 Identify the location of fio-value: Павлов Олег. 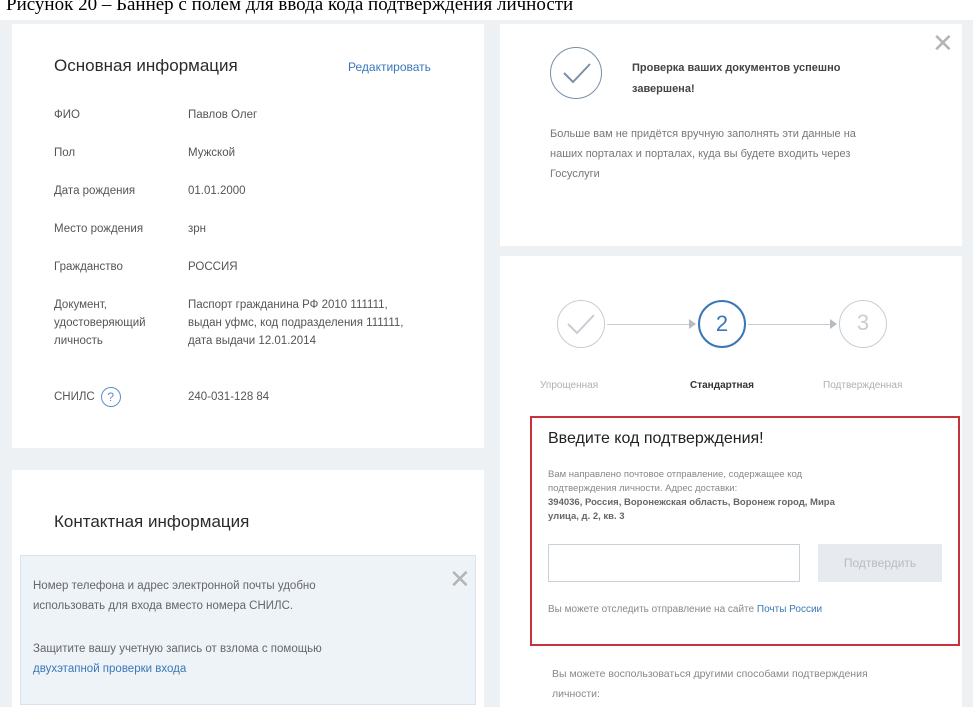
(223, 115).